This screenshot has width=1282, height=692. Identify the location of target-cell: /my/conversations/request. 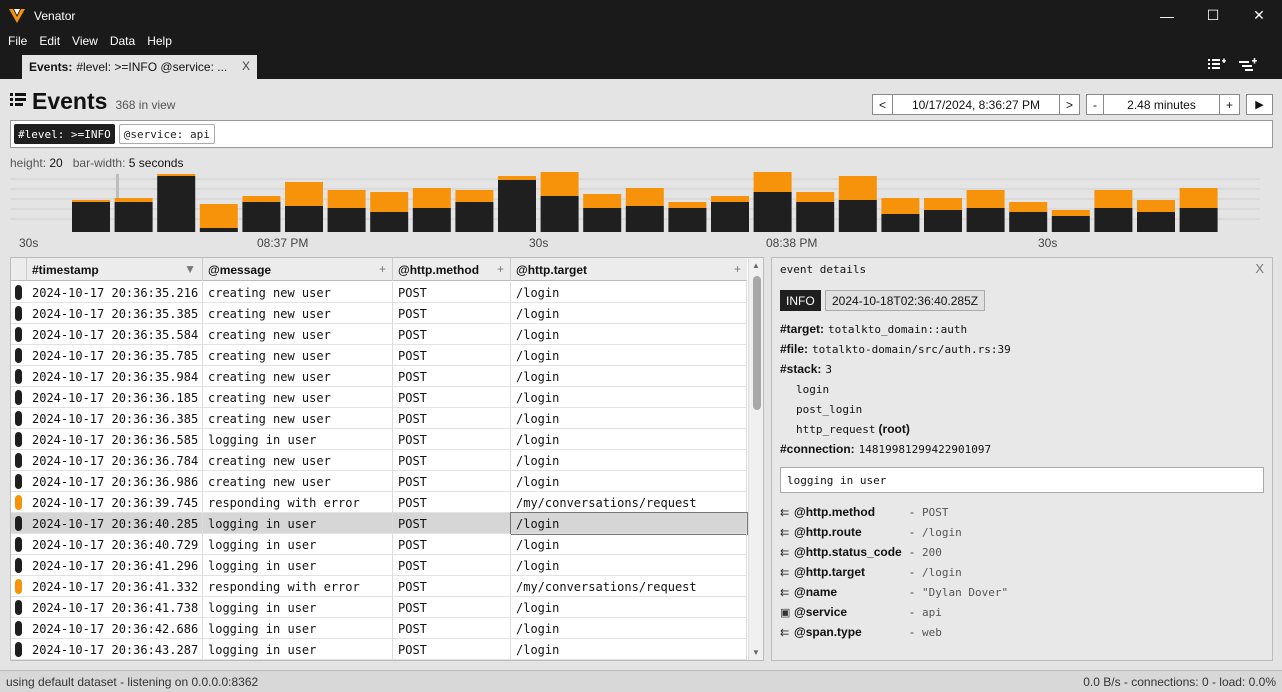
(629, 586).